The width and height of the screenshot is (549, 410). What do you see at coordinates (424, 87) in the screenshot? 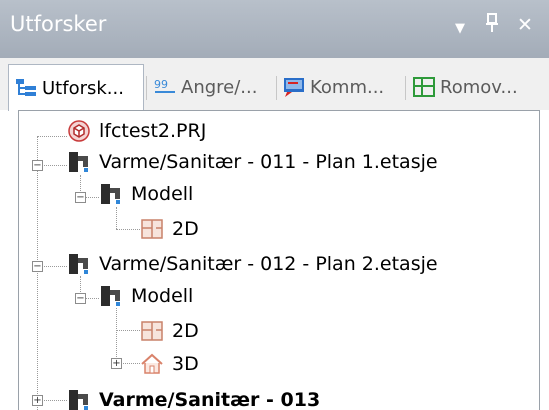
I see `room-overview-icon` at bounding box center [424, 87].